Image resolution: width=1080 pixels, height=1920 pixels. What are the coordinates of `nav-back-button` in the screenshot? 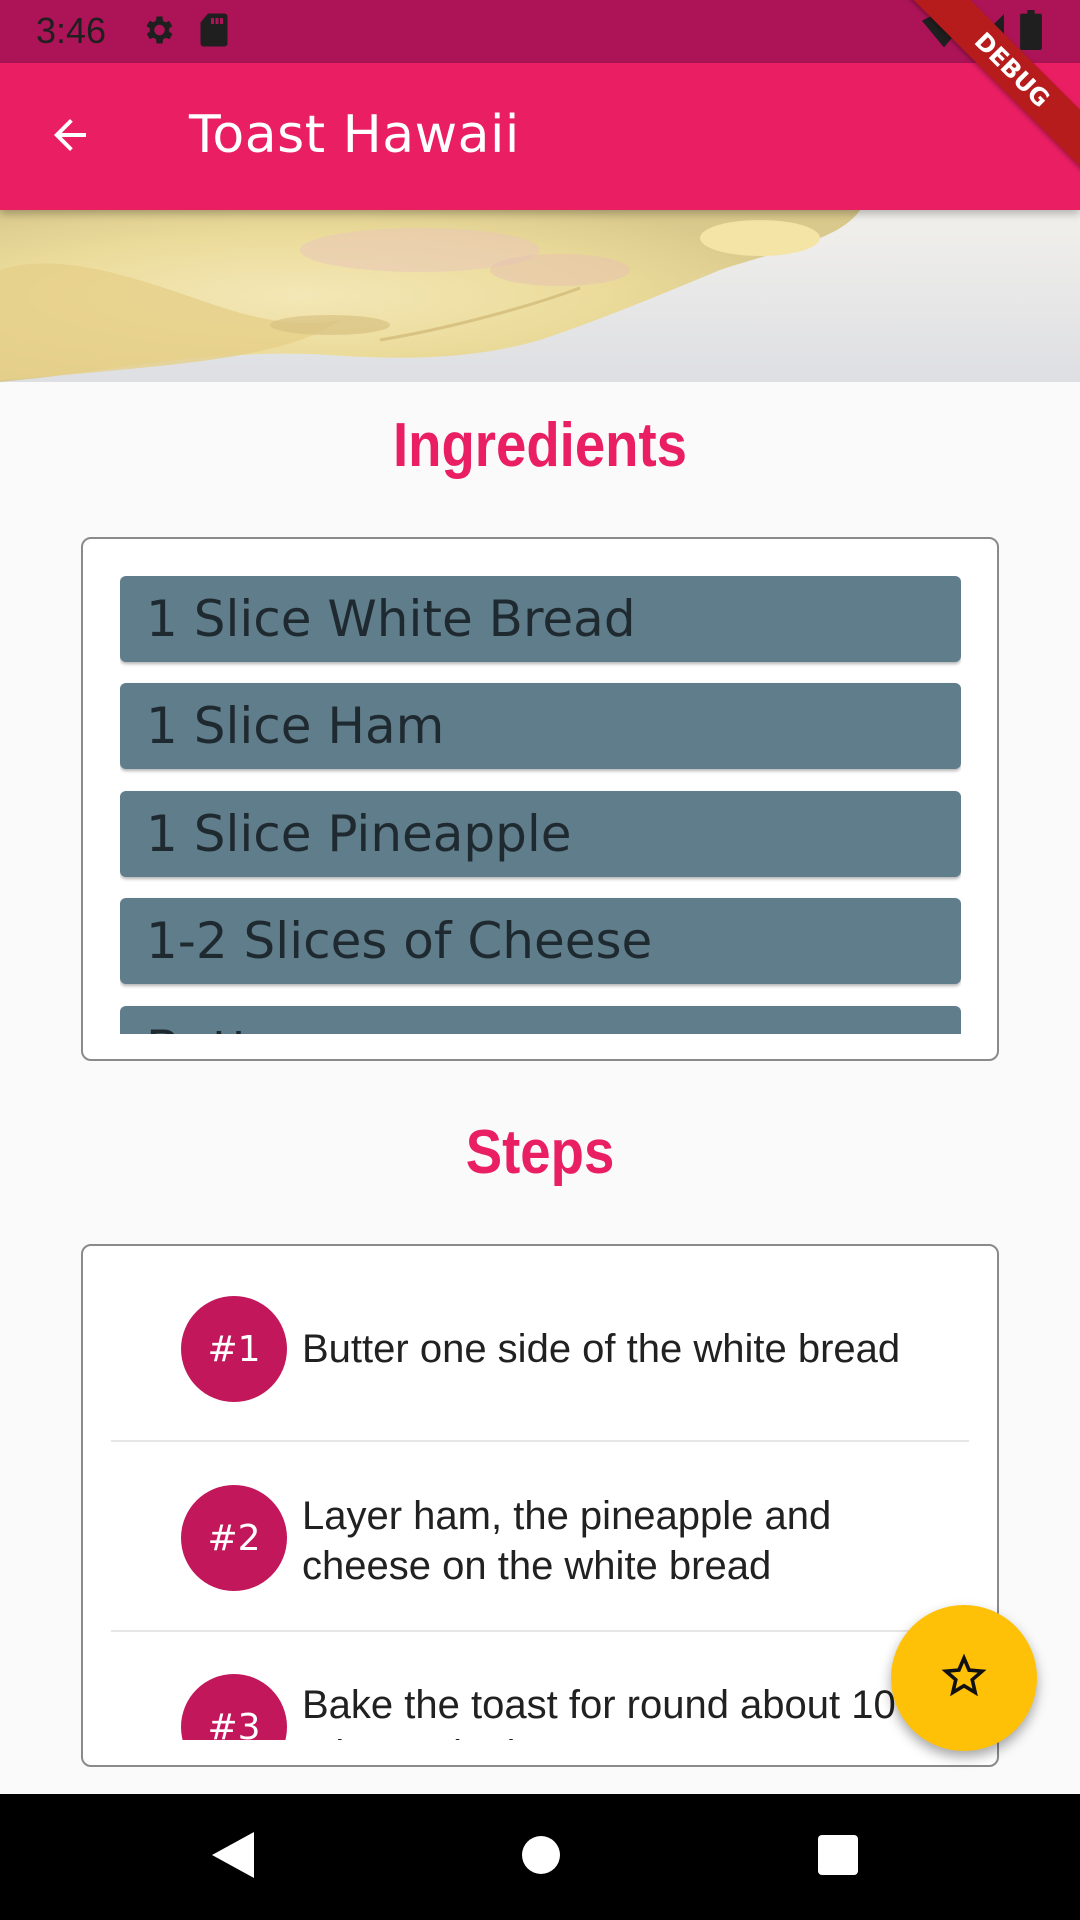 It's located at (233, 1857).